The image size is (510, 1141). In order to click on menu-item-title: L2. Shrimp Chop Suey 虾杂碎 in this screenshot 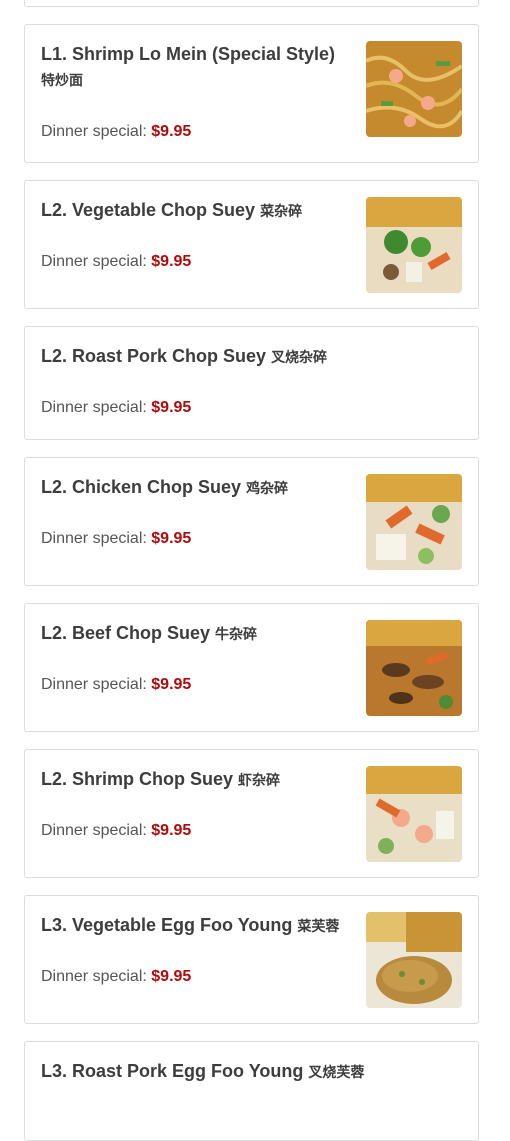, I will do `click(196, 780)`.